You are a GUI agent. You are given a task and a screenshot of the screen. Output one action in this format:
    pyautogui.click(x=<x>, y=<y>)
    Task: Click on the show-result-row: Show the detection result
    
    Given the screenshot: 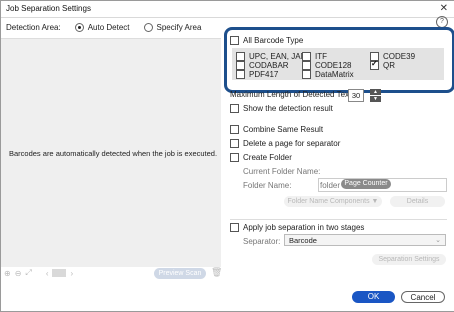 What is the action you would take?
    pyautogui.click(x=281, y=108)
    